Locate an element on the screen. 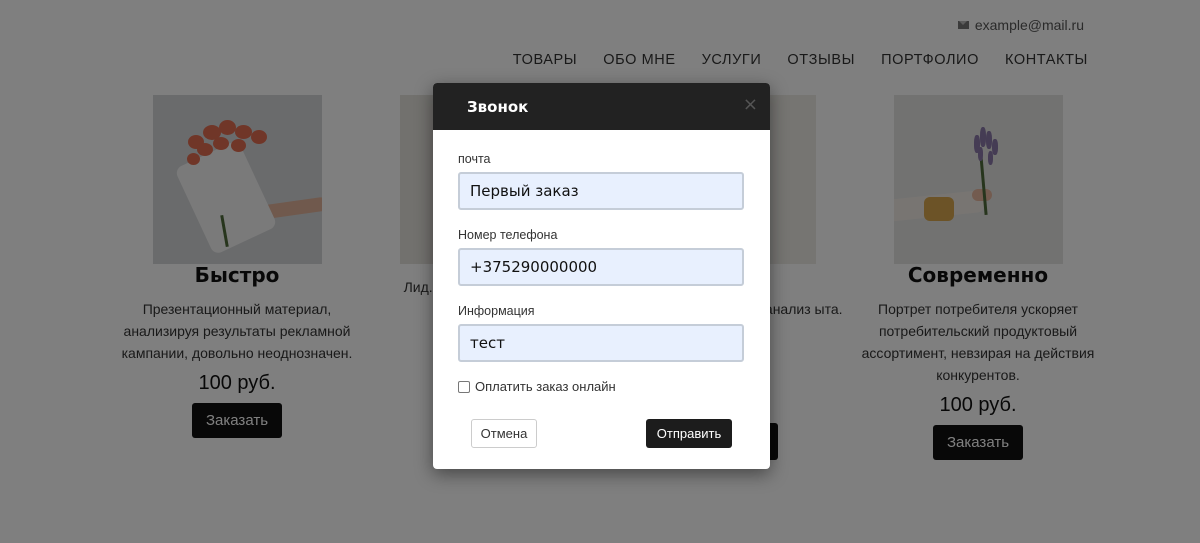  pay-online-label: Оплатить заказ онлайн is located at coordinates (545, 386).